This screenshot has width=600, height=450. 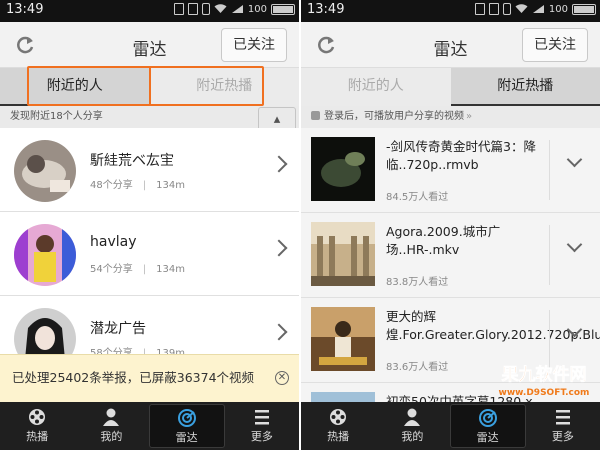 I want to click on person-meta: 48个分享 | 134m, so click(x=137, y=185).